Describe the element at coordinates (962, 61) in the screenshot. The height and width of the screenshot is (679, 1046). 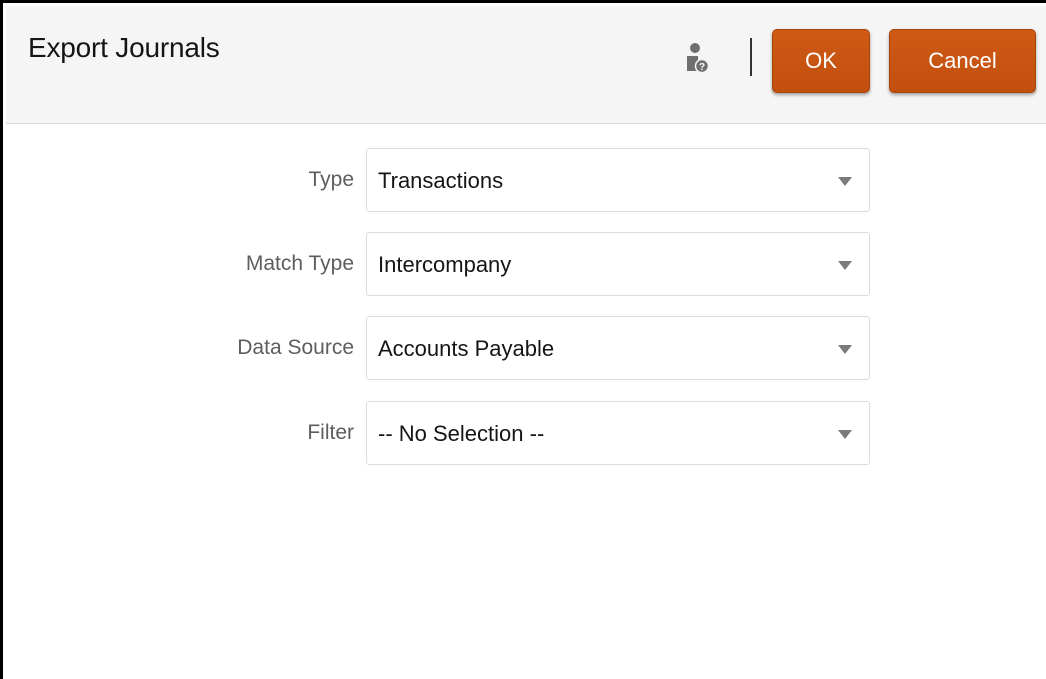
I see `cancel-button: Cancel` at that location.